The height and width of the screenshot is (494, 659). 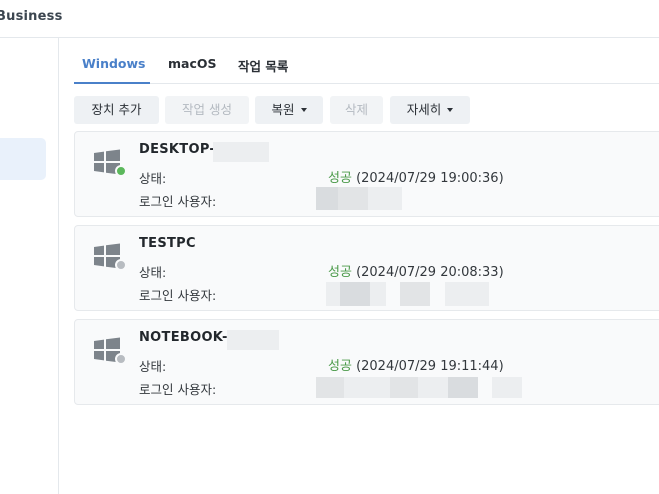 What do you see at coordinates (283, 109) in the screenshot?
I see `restore-label: 복원` at bounding box center [283, 109].